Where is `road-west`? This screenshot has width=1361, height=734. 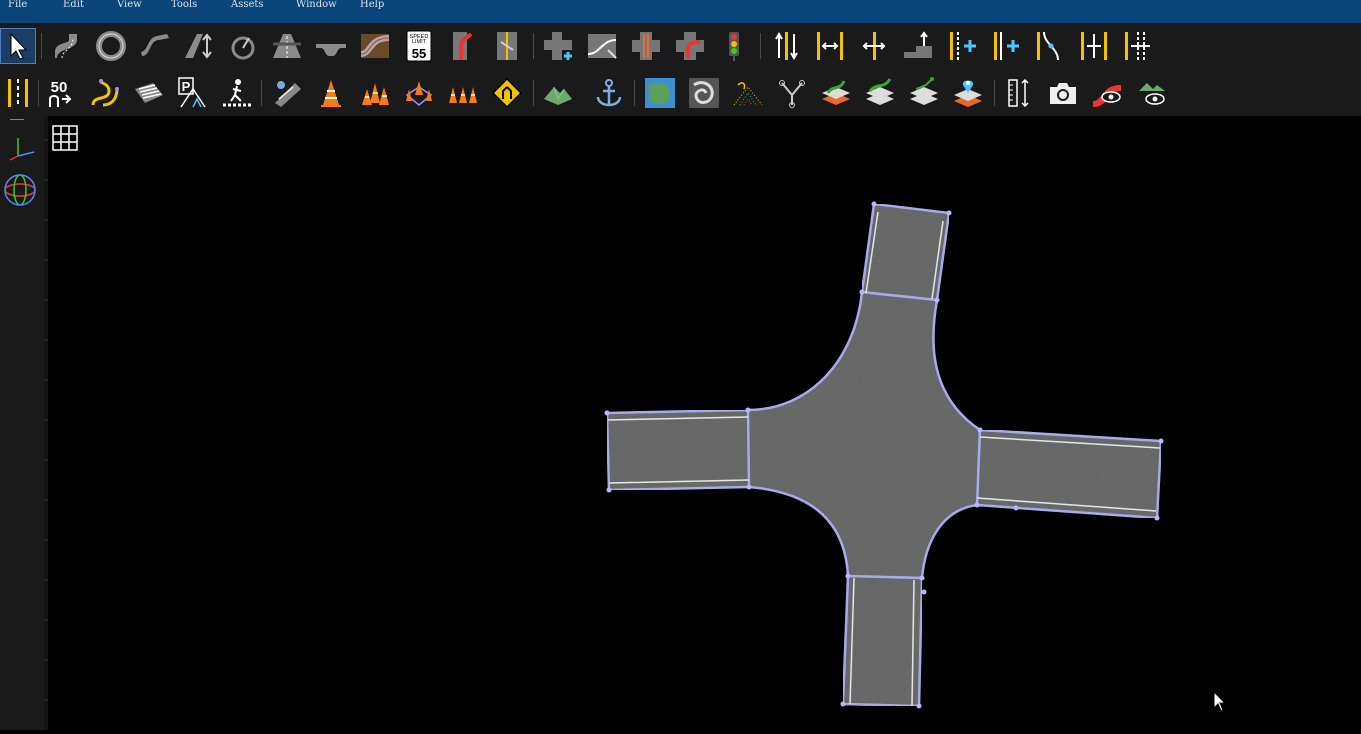
road-west is located at coordinates (678, 450).